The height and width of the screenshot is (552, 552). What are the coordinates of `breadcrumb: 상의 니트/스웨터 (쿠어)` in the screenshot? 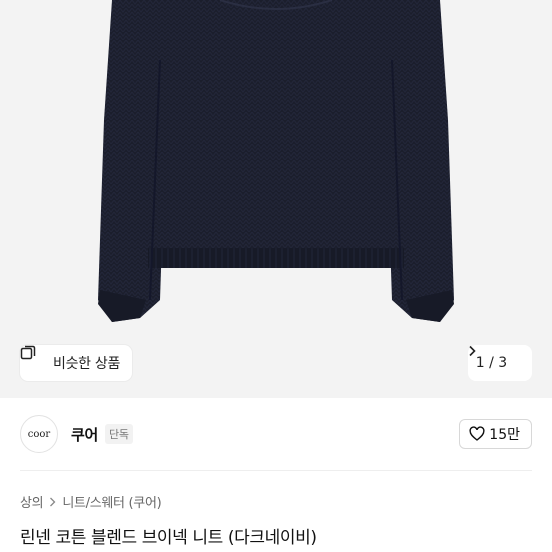 It's located at (91, 501).